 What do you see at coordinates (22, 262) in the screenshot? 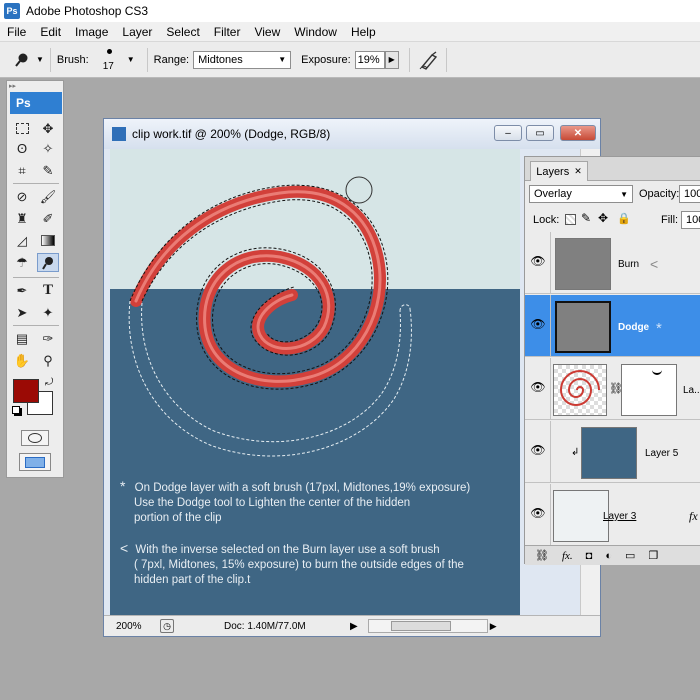
I see `blur-tool-icon: ☂` at bounding box center [22, 262].